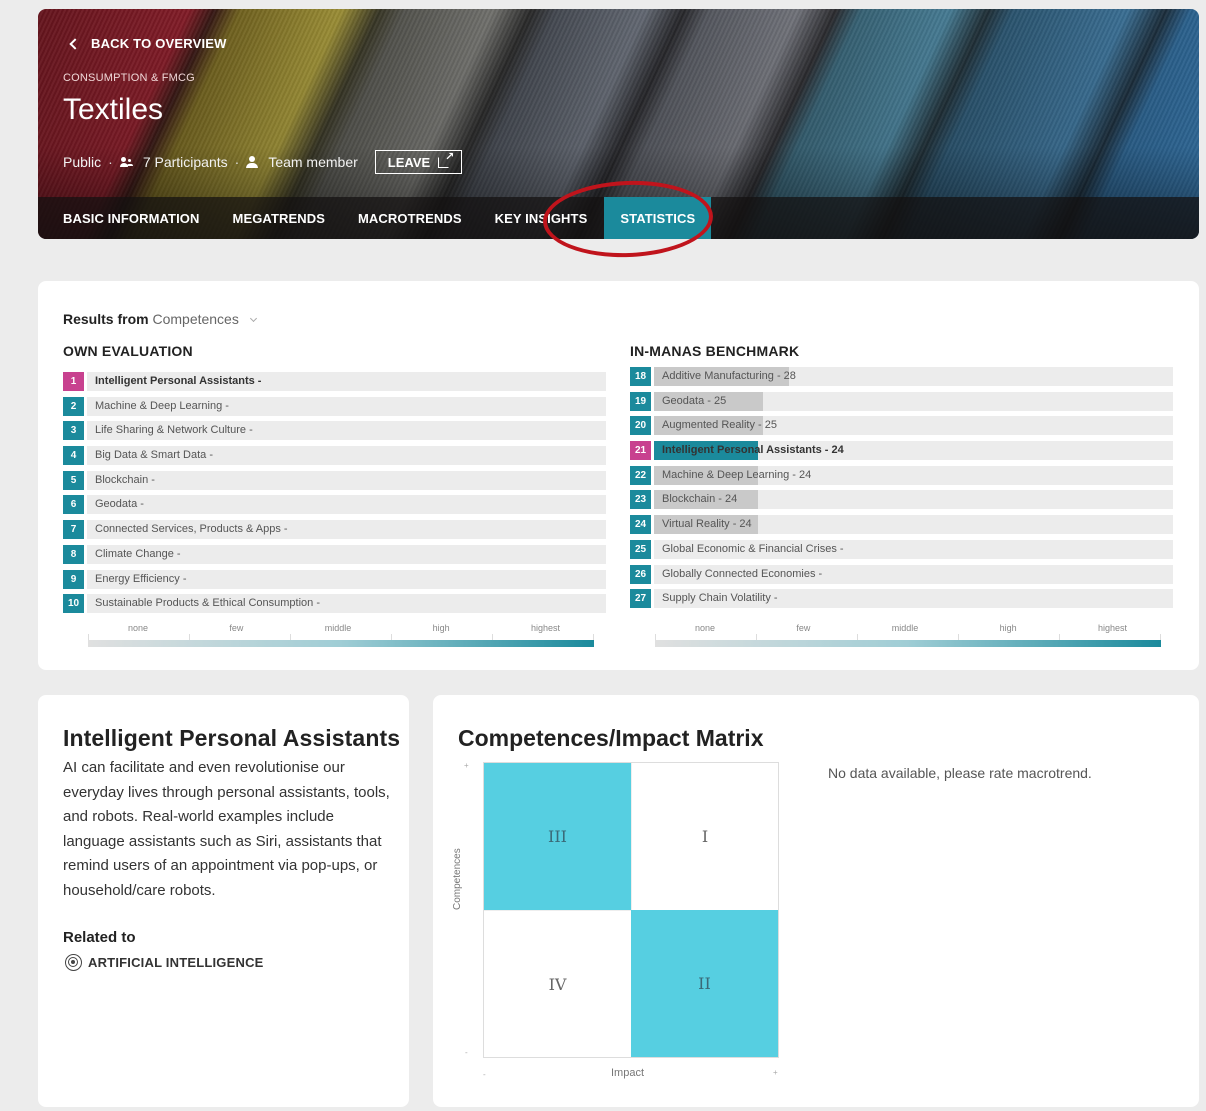  I want to click on ranking-row: 27 Supply Chain Volatility -, so click(901, 599).